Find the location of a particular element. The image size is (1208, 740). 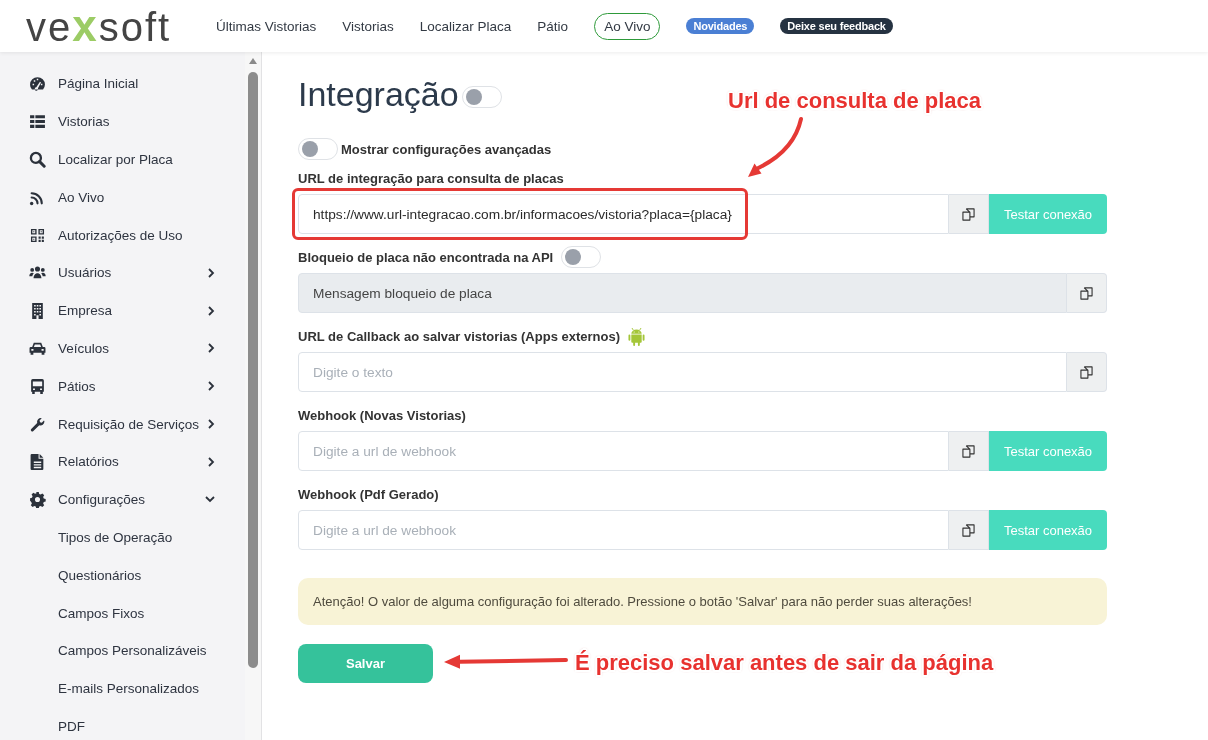

bus-icon is located at coordinates (37, 386).